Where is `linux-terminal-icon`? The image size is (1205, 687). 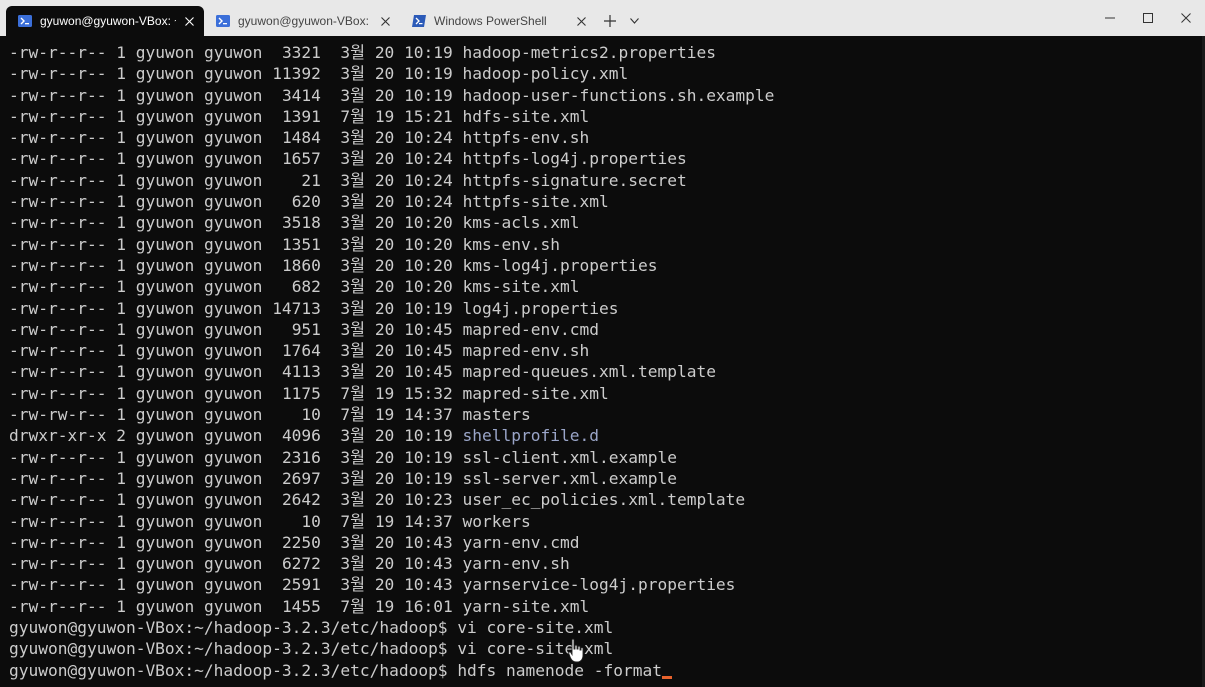
linux-terminal-icon is located at coordinates (25, 21).